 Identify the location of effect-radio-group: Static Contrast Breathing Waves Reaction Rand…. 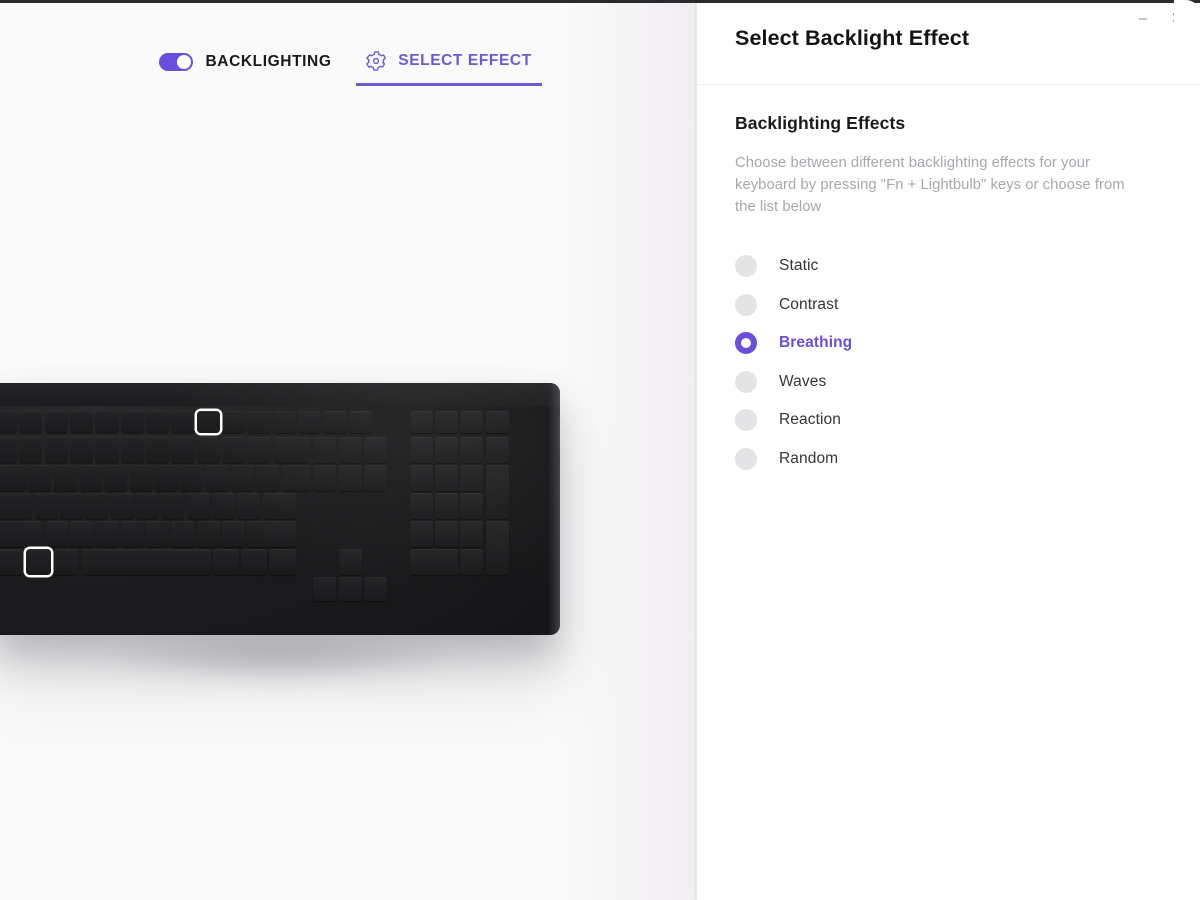
(885, 362).